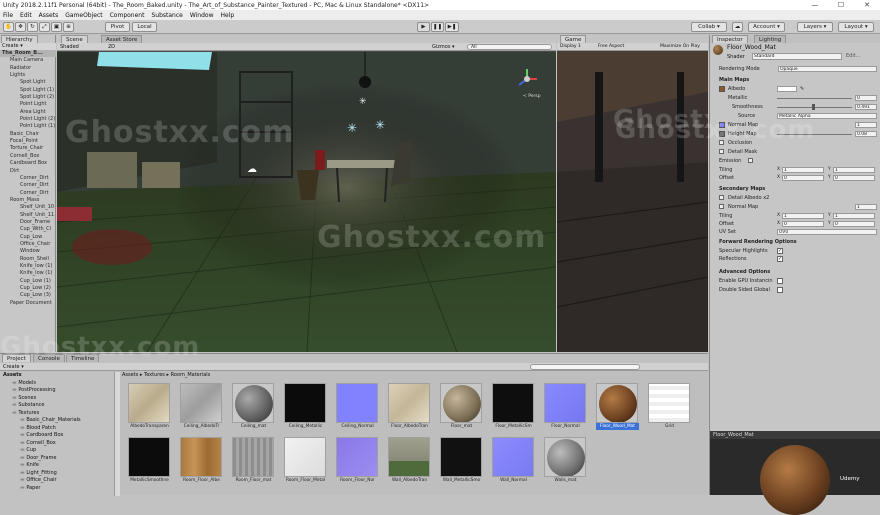 The height and width of the screenshot is (515, 880). What do you see at coordinates (803, 178) in the screenshot?
I see `offset-x-input: 0` at bounding box center [803, 178].